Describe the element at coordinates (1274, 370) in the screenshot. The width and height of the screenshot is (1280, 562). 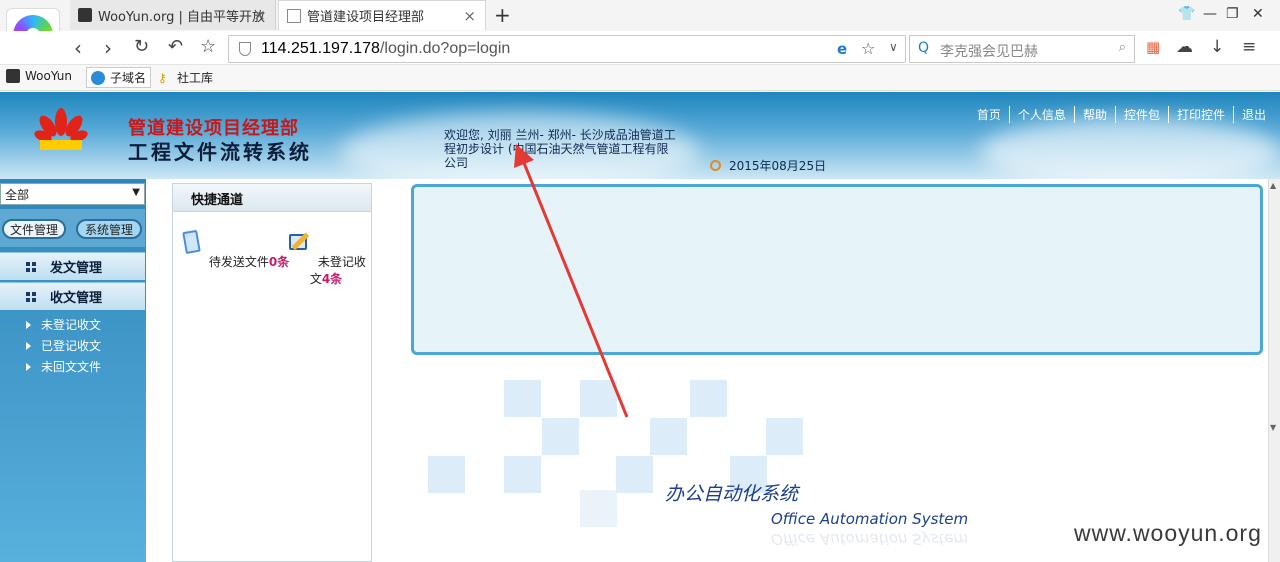
I see `scrollbar: ▲ ▼` at that location.